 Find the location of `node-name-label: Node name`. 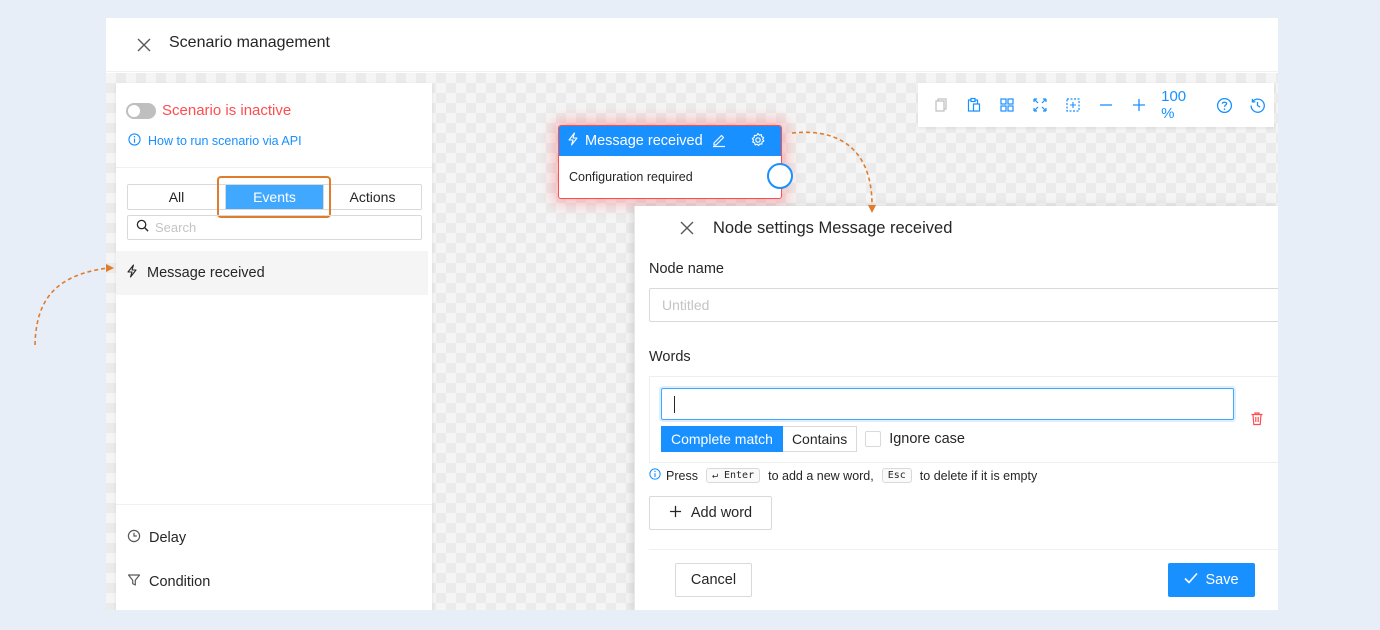

node-name-label: Node name is located at coordinates (686, 269).